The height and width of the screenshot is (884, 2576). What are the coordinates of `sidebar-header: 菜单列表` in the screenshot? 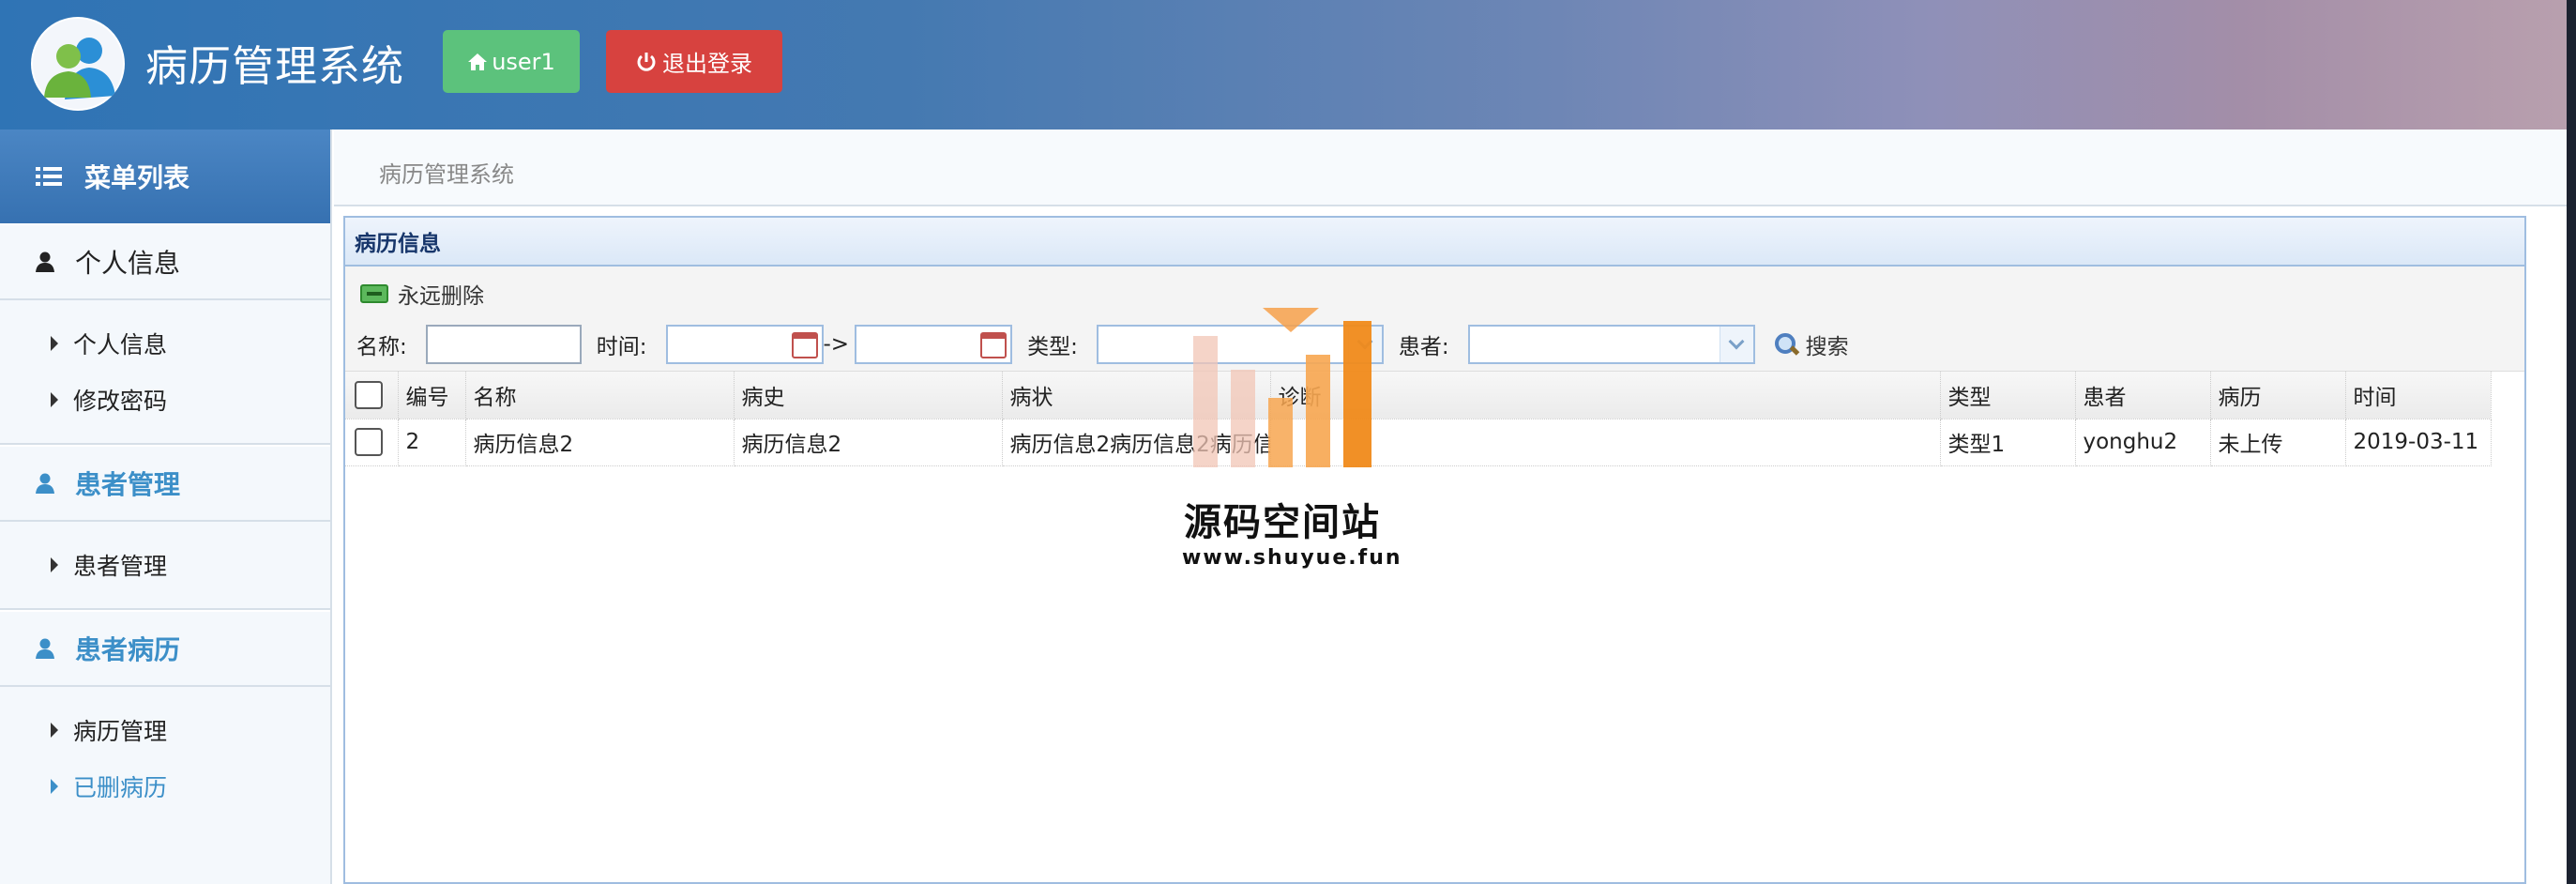 It's located at (165, 176).